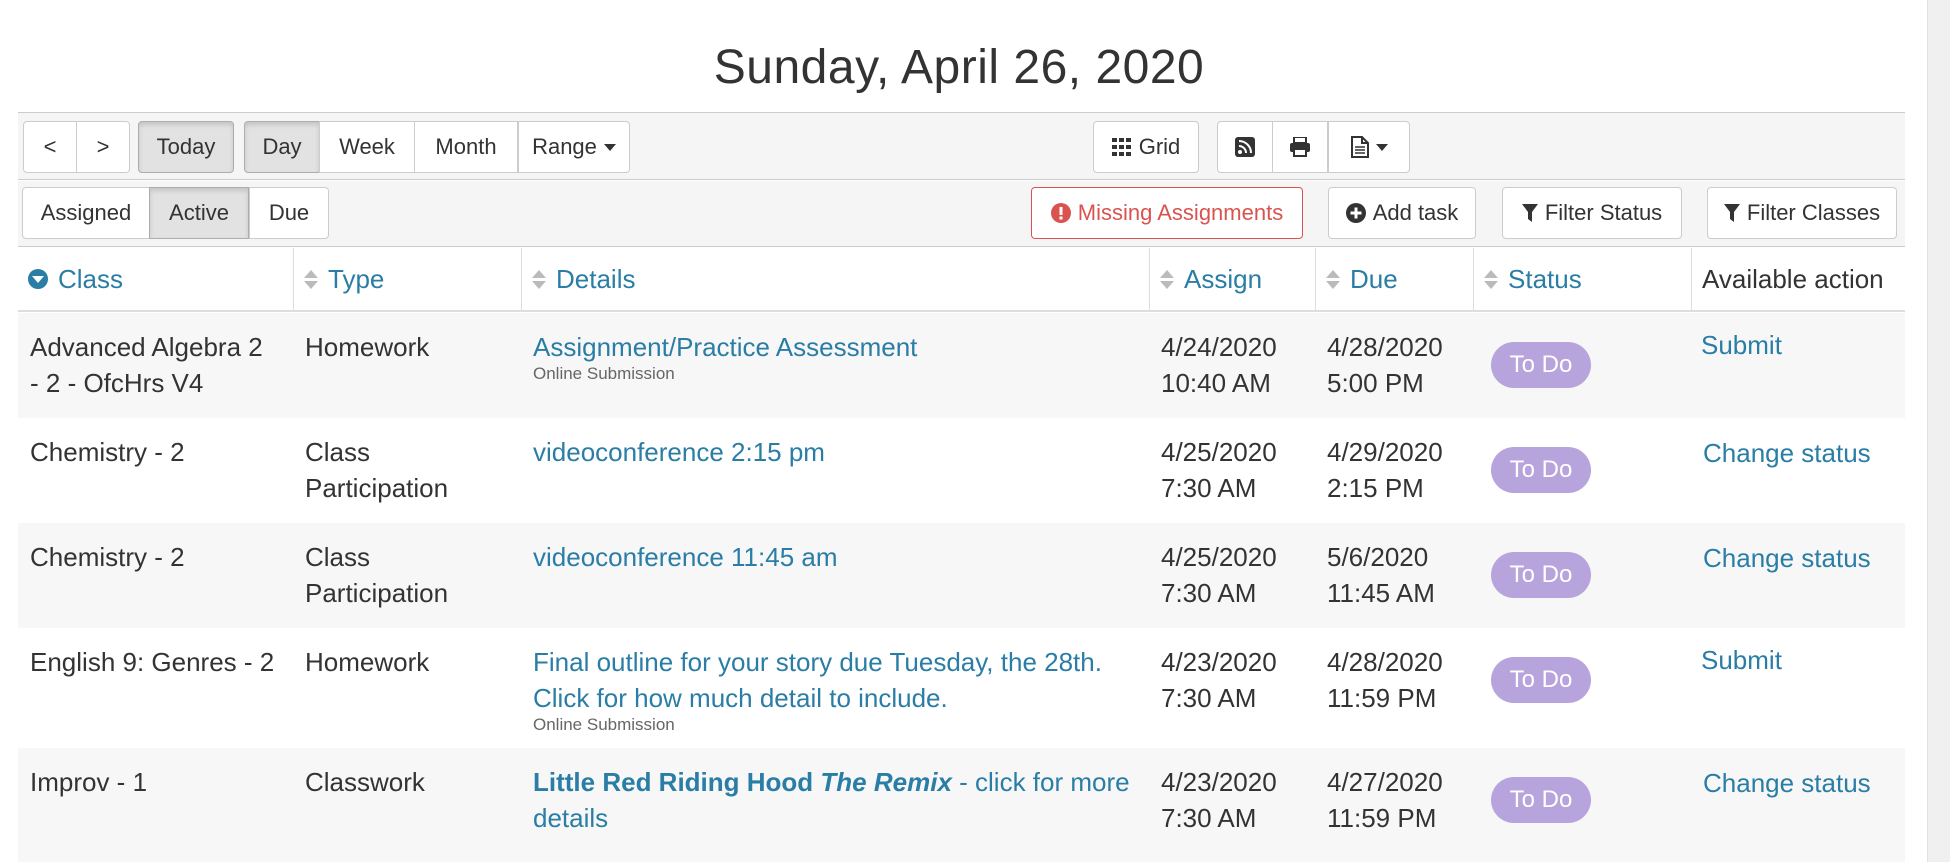 The width and height of the screenshot is (1950, 862). What do you see at coordinates (89, 782) in the screenshot?
I see `class-cell: Improv - 1` at bounding box center [89, 782].